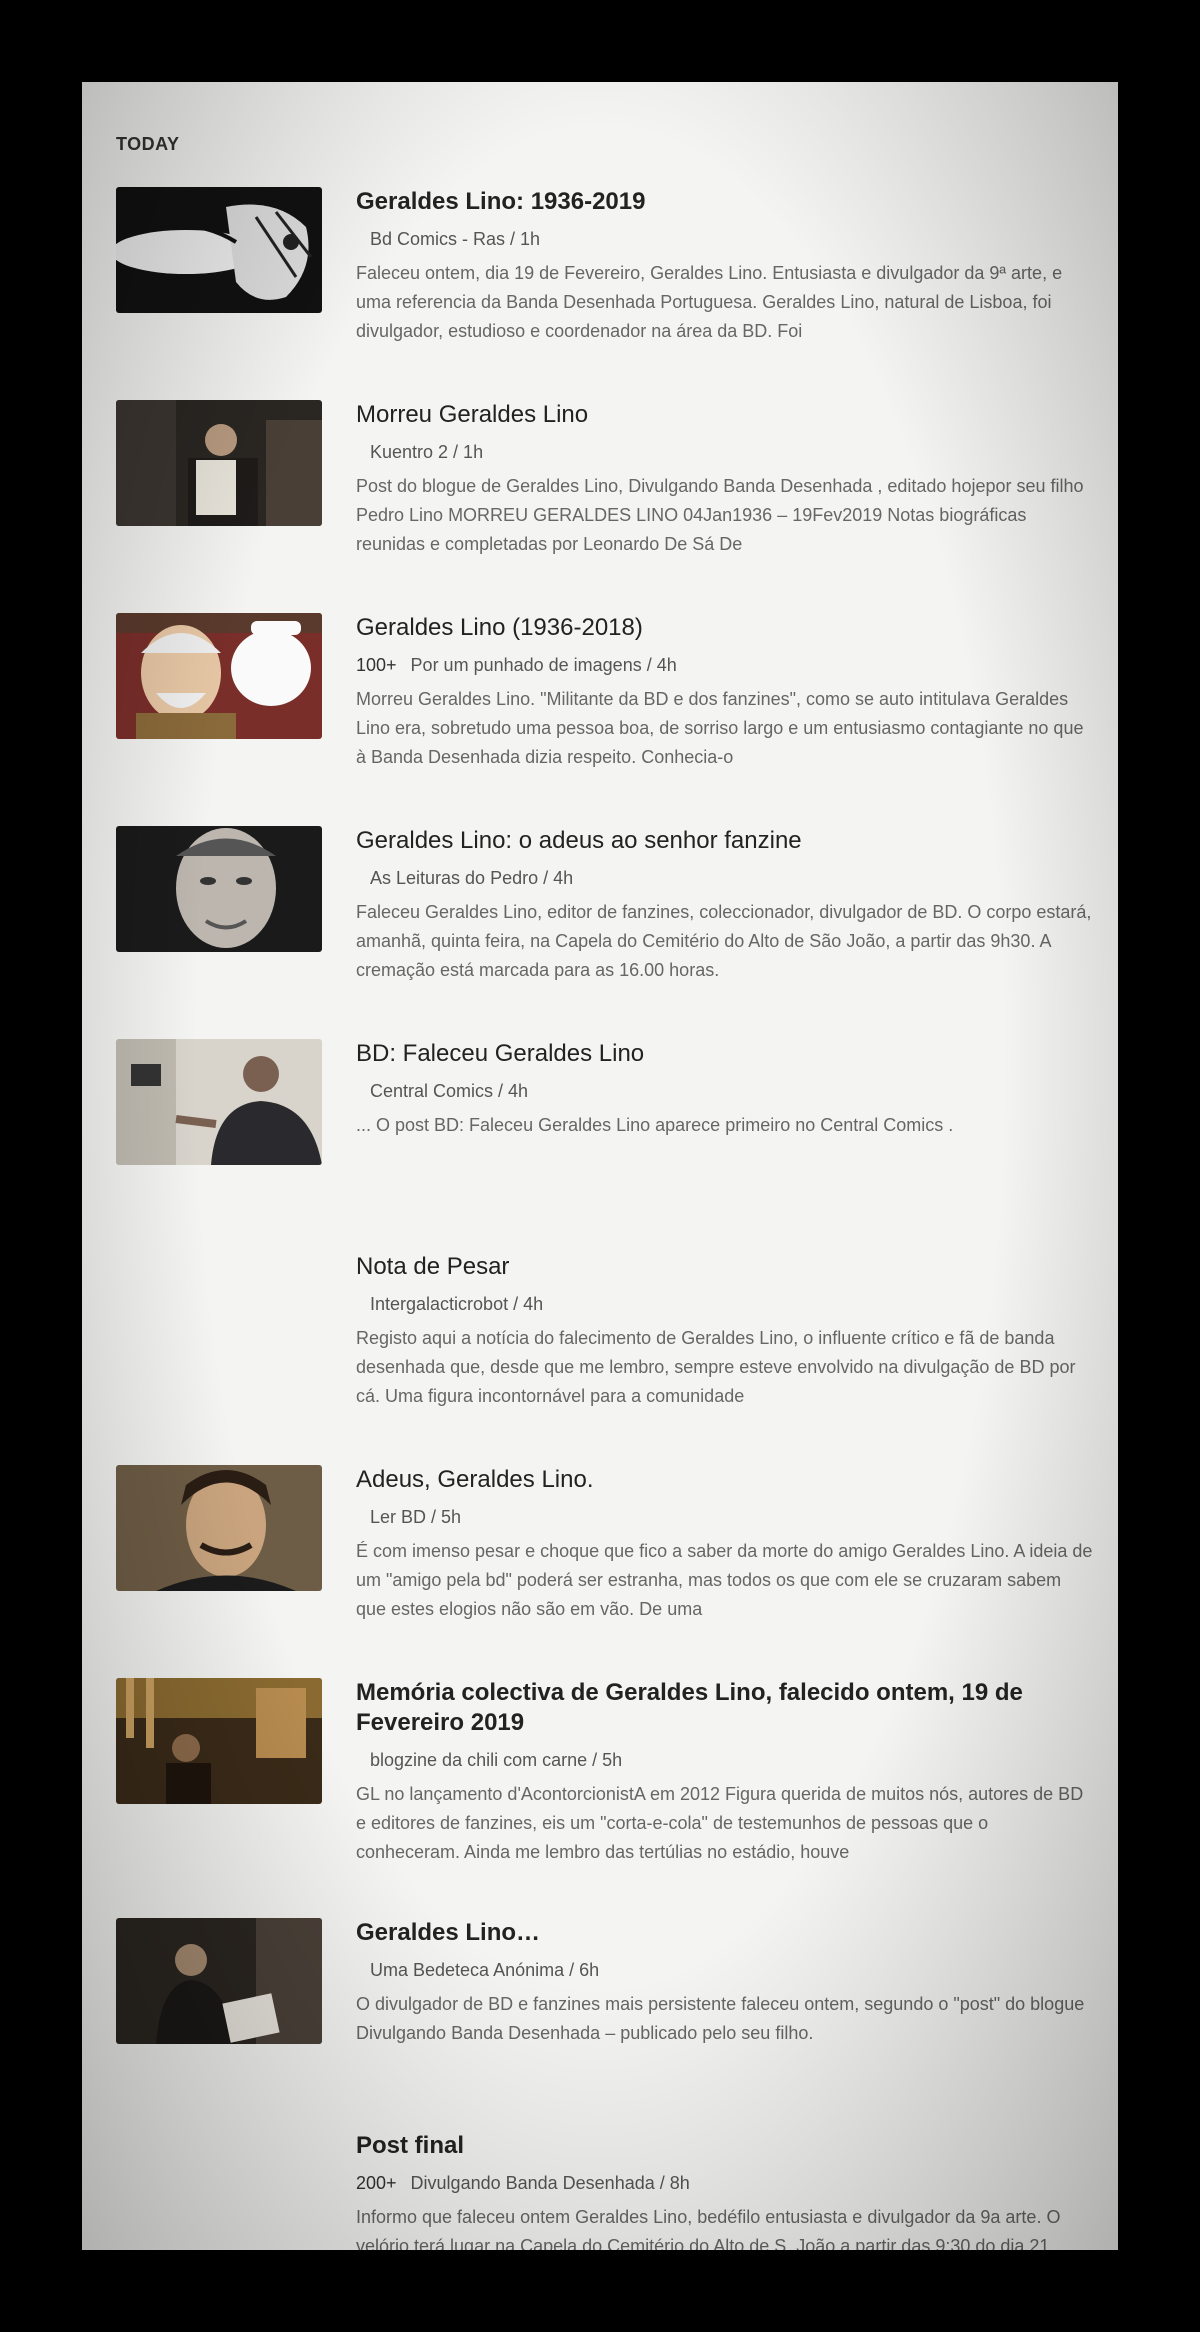 Image resolution: width=1200 pixels, height=2332 pixels. Describe the element at coordinates (376, 665) in the screenshot. I see `popularity-count: 100+` at that location.